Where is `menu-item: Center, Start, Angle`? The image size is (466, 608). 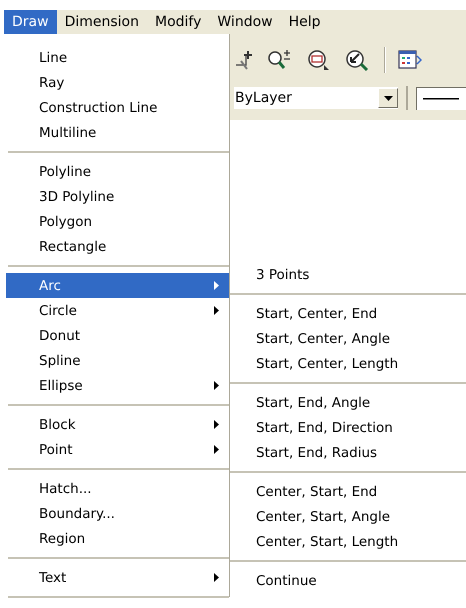 menu-item: Center, Start, Angle is located at coordinates (348, 516).